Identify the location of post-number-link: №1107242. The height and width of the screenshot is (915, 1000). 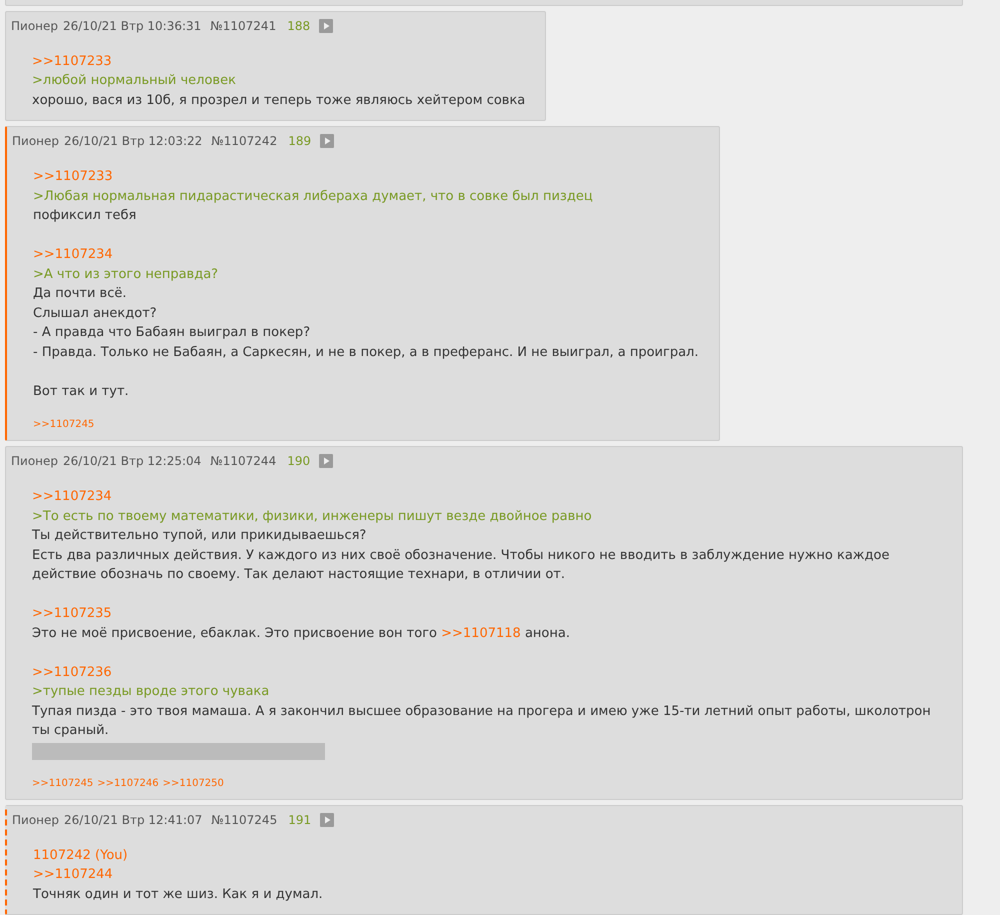
(244, 141).